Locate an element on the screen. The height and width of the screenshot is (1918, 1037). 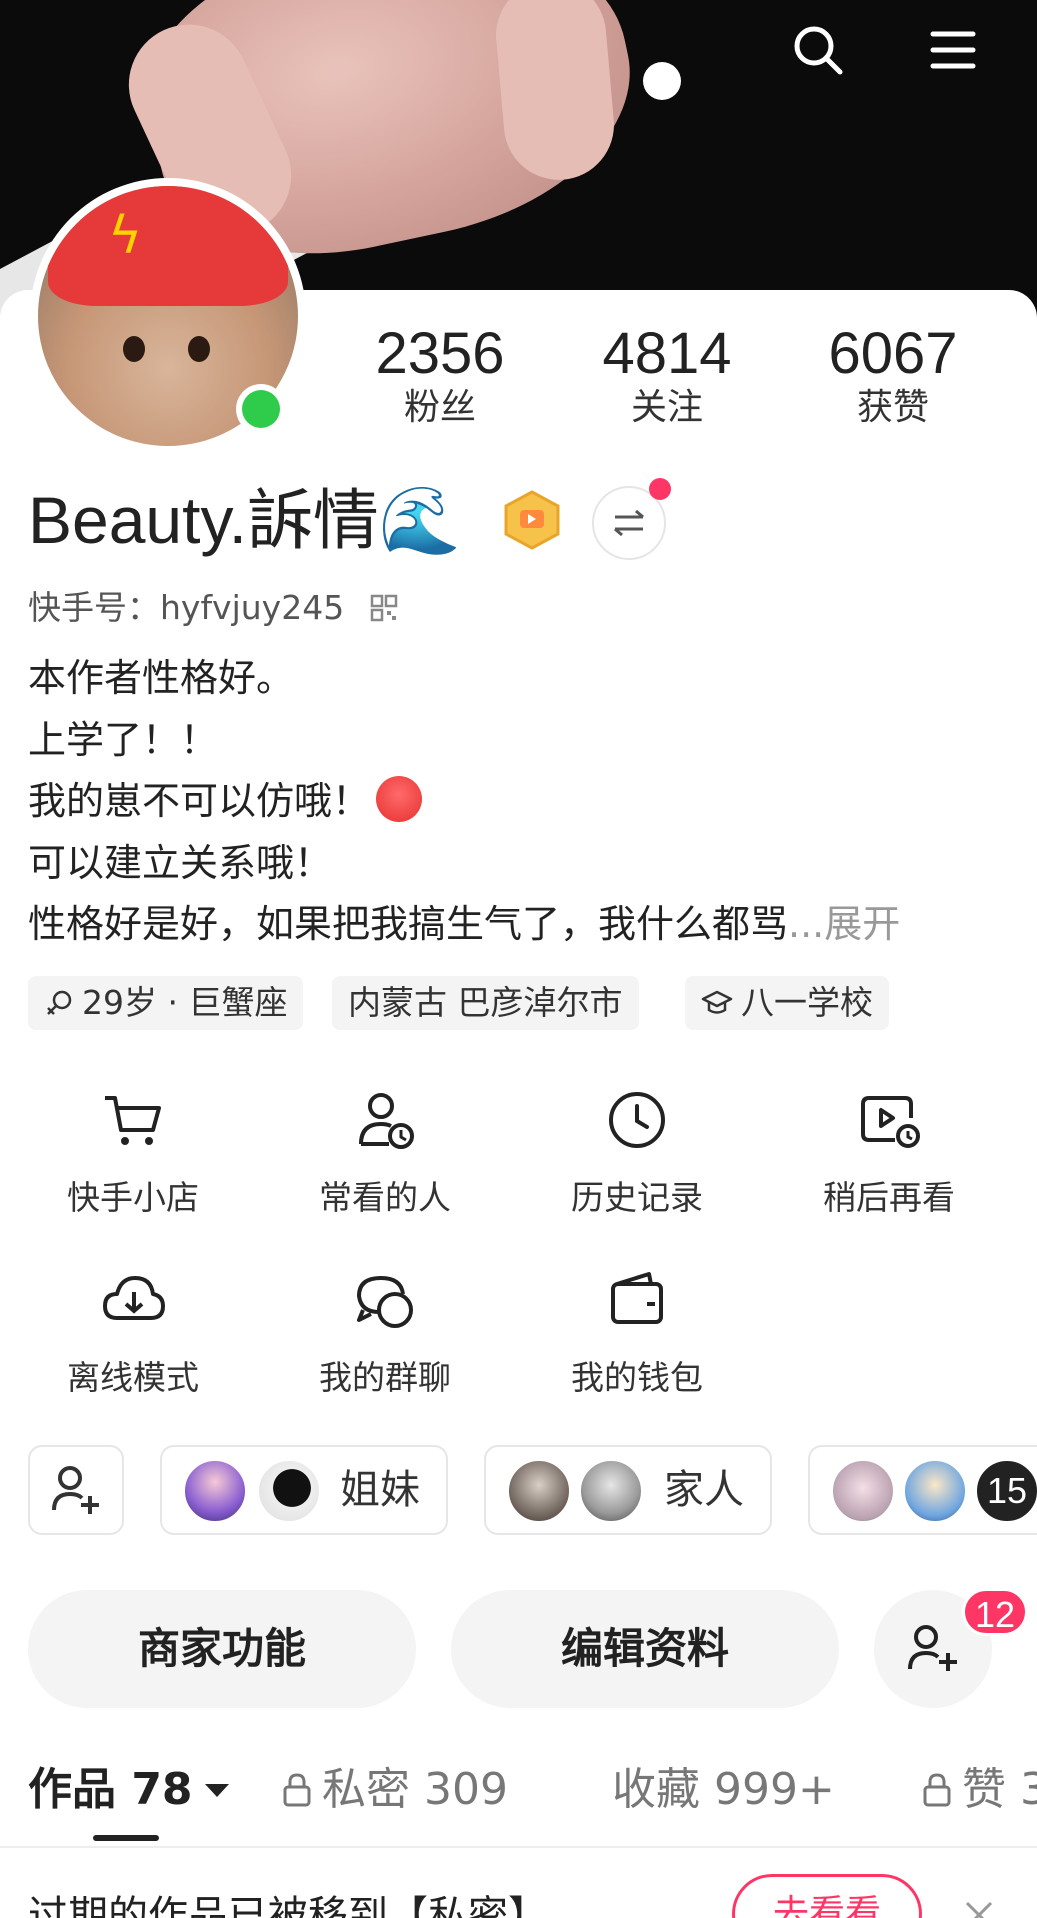
wallet-icon is located at coordinates (637, 1298).